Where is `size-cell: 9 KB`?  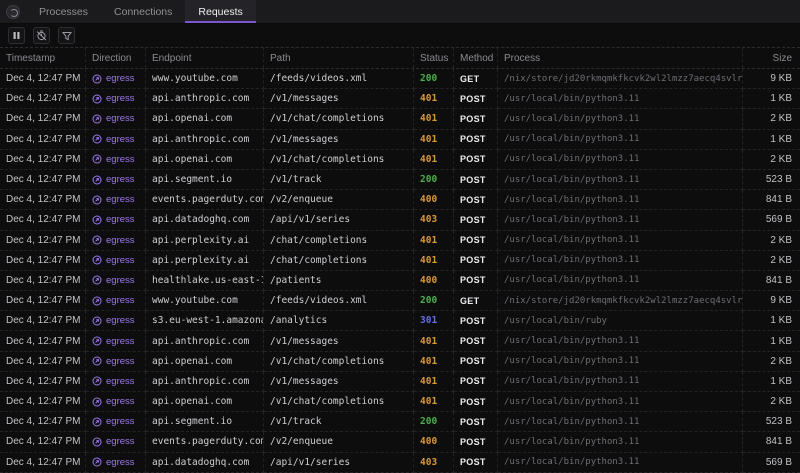
size-cell: 9 KB is located at coordinates (771, 79).